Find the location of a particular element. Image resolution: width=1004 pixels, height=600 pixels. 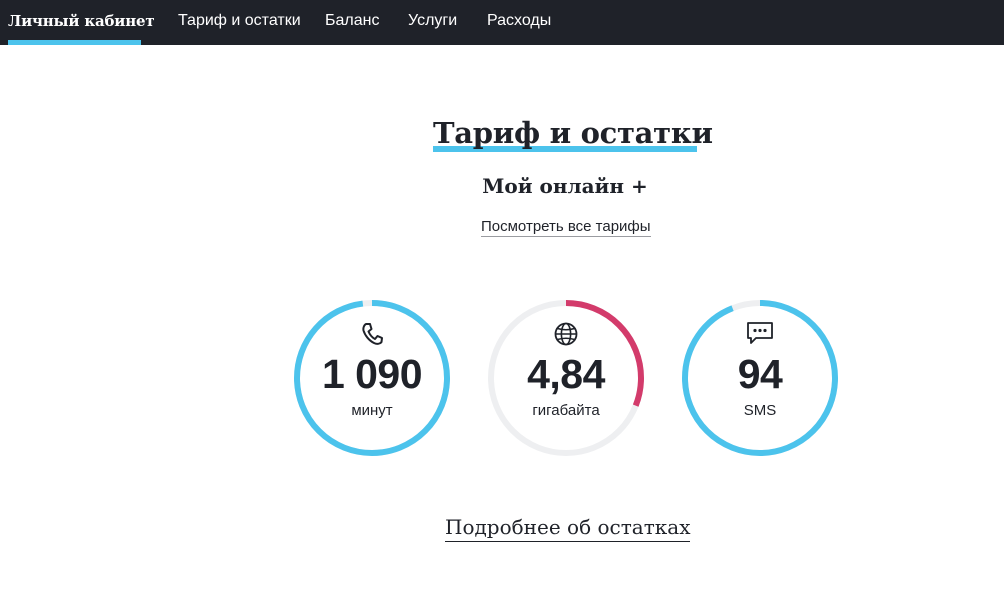

globe-icon is located at coordinates (566, 334).